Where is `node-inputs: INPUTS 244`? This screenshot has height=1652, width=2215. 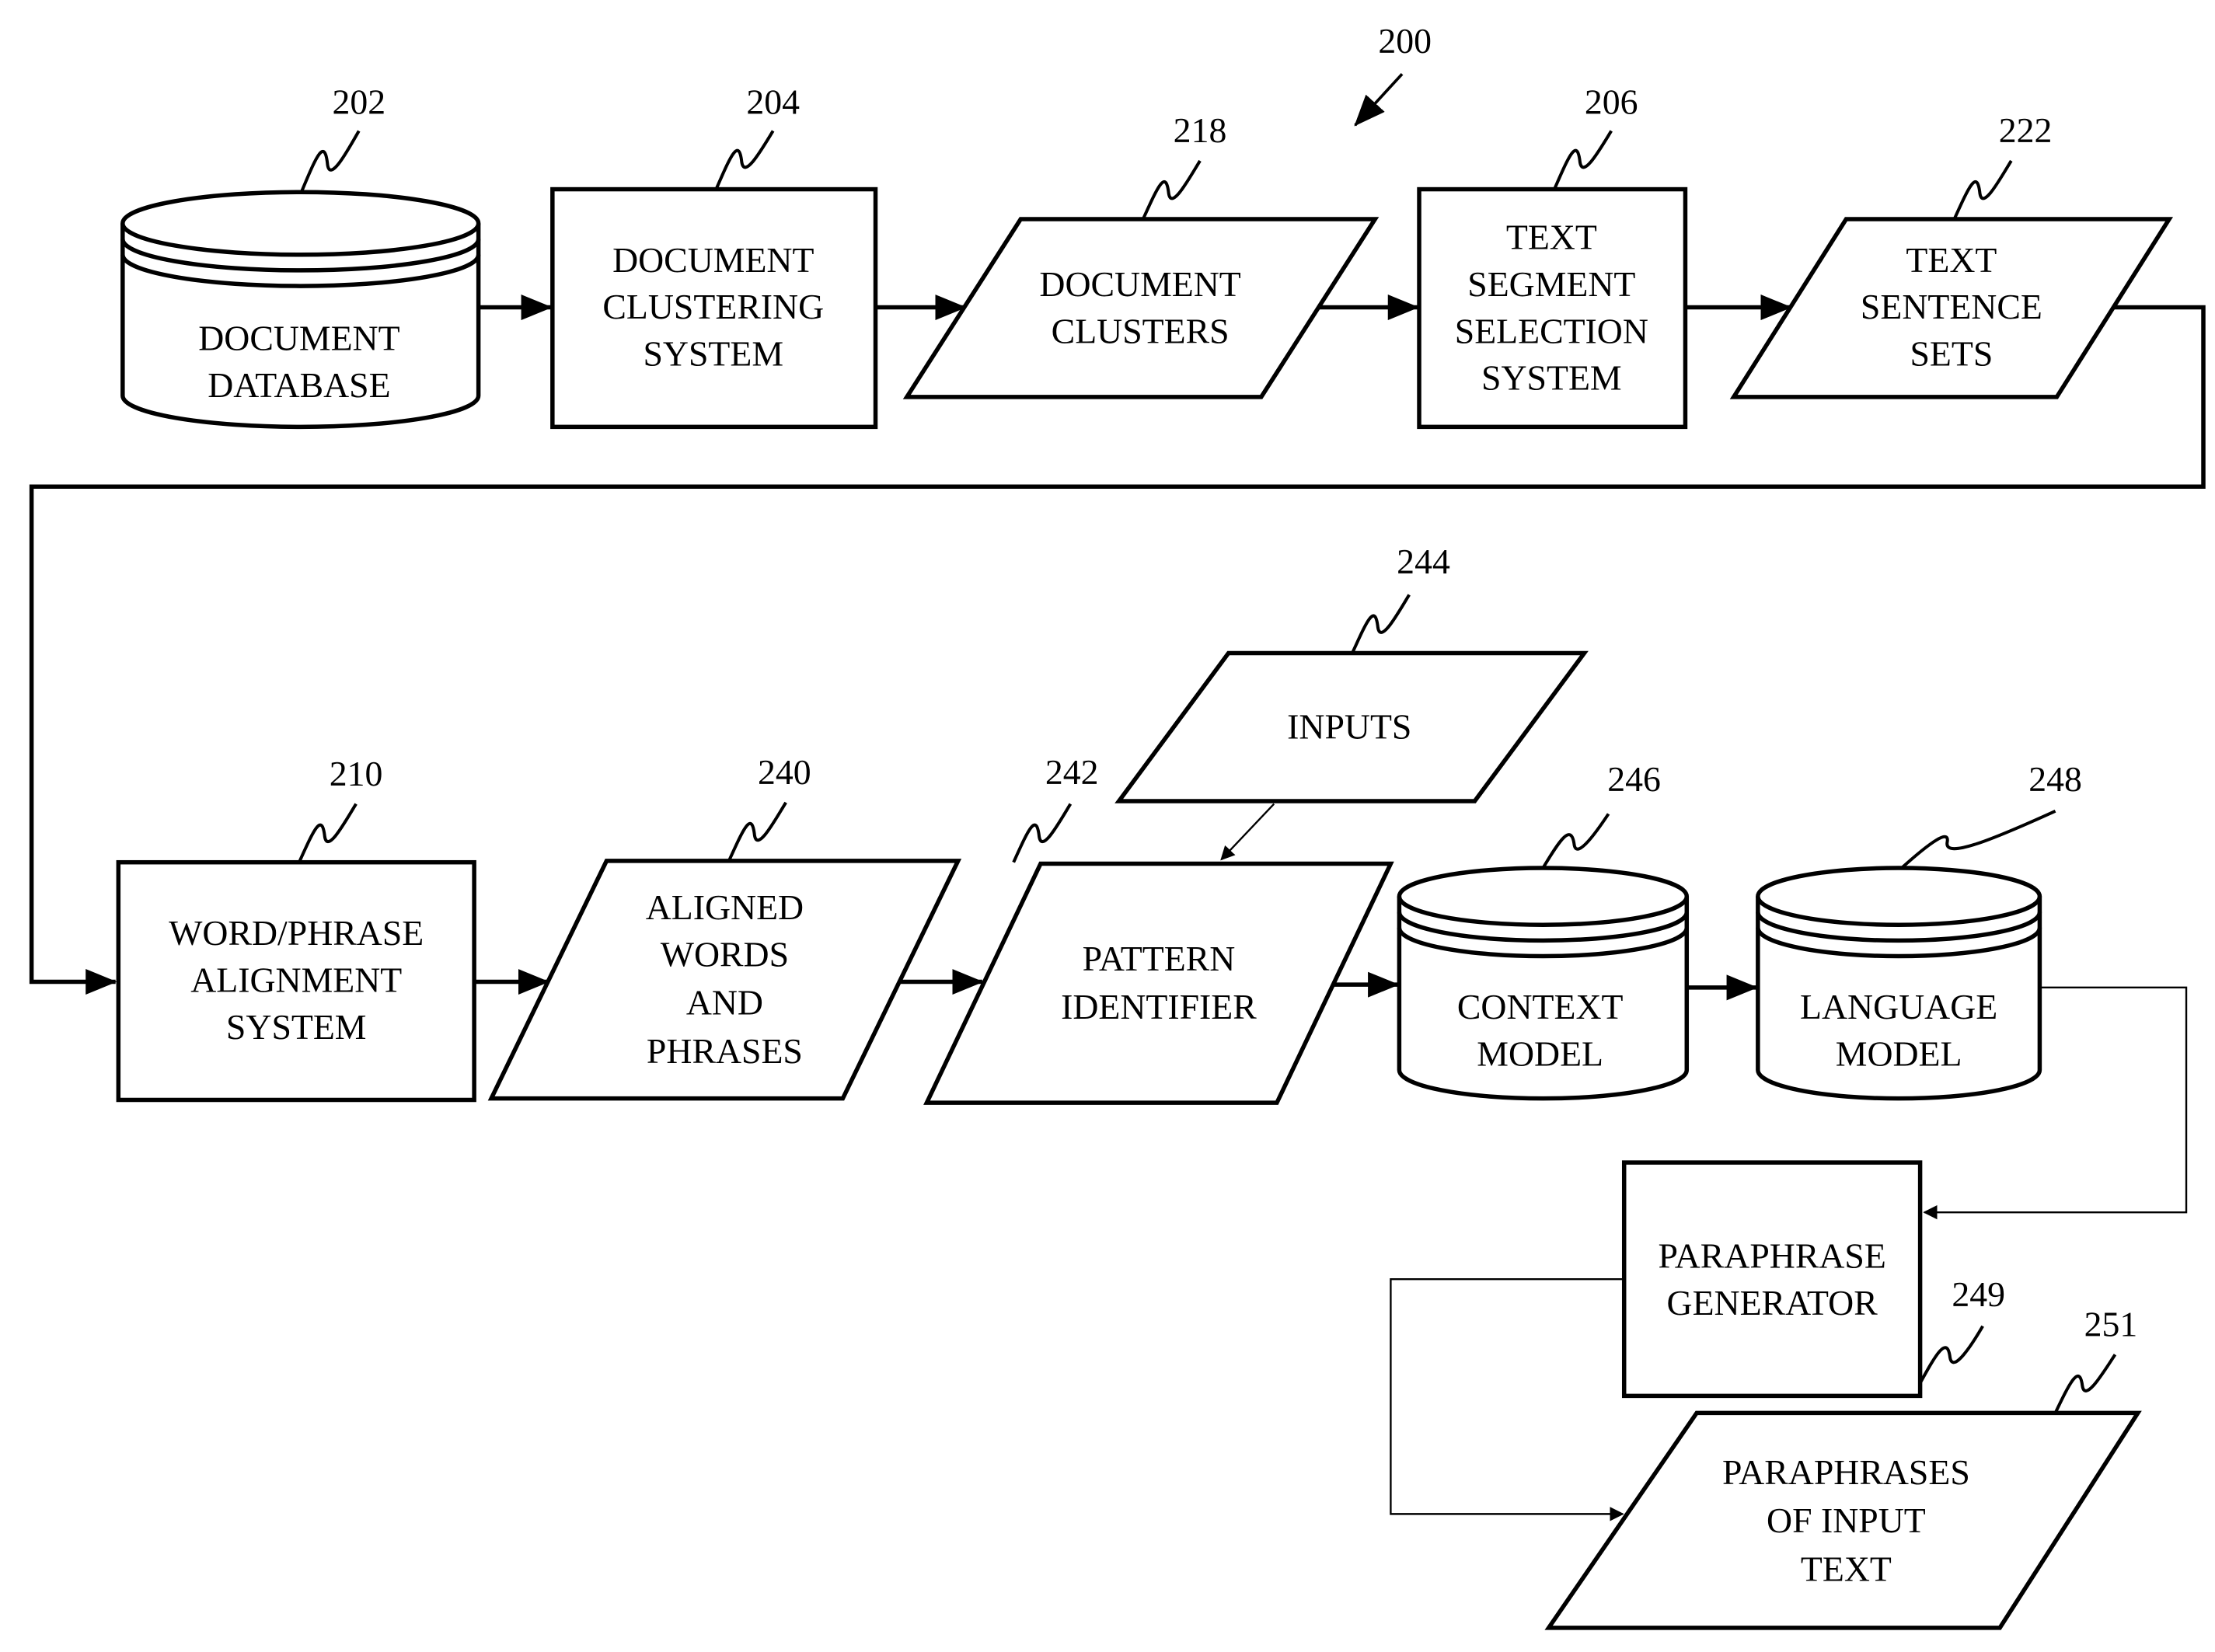 node-inputs: INPUTS 244 is located at coordinates (1351, 672).